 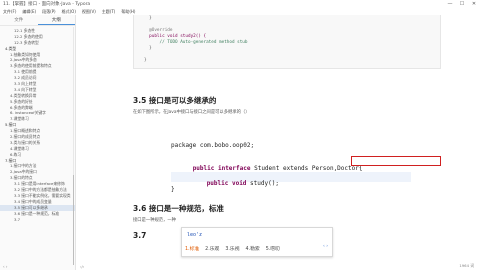 What do you see at coordinates (38, 266) in the screenshot?
I see `sidebar-footer: ‹ ›` at bounding box center [38, 266].